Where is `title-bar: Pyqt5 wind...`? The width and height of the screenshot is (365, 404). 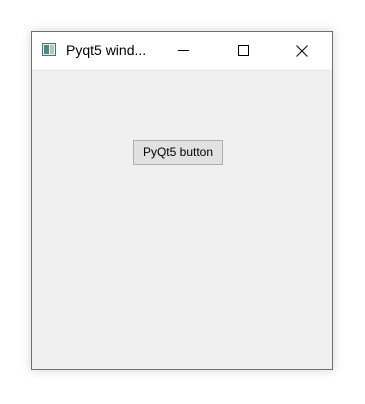
title-bar: Pyqt5 wind... is located at coordinates (182, 50).